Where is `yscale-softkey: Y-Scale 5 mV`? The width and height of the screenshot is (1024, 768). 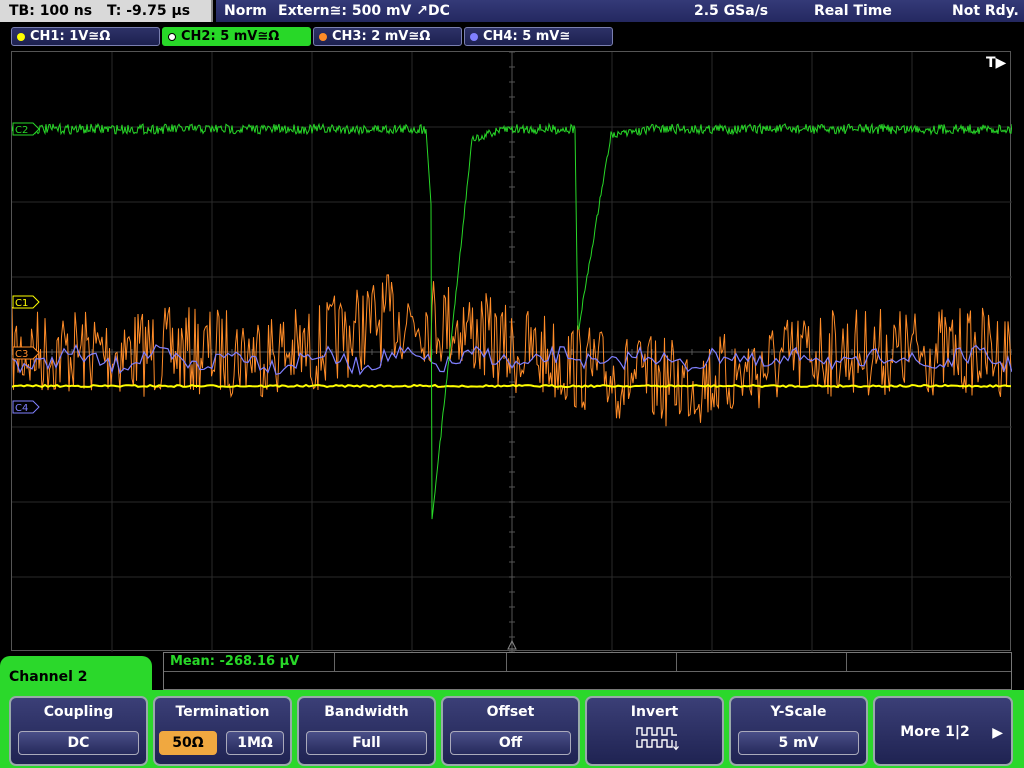 yscale-softkey: Y-Scale 5 mV is located at coordinates (798, 731).